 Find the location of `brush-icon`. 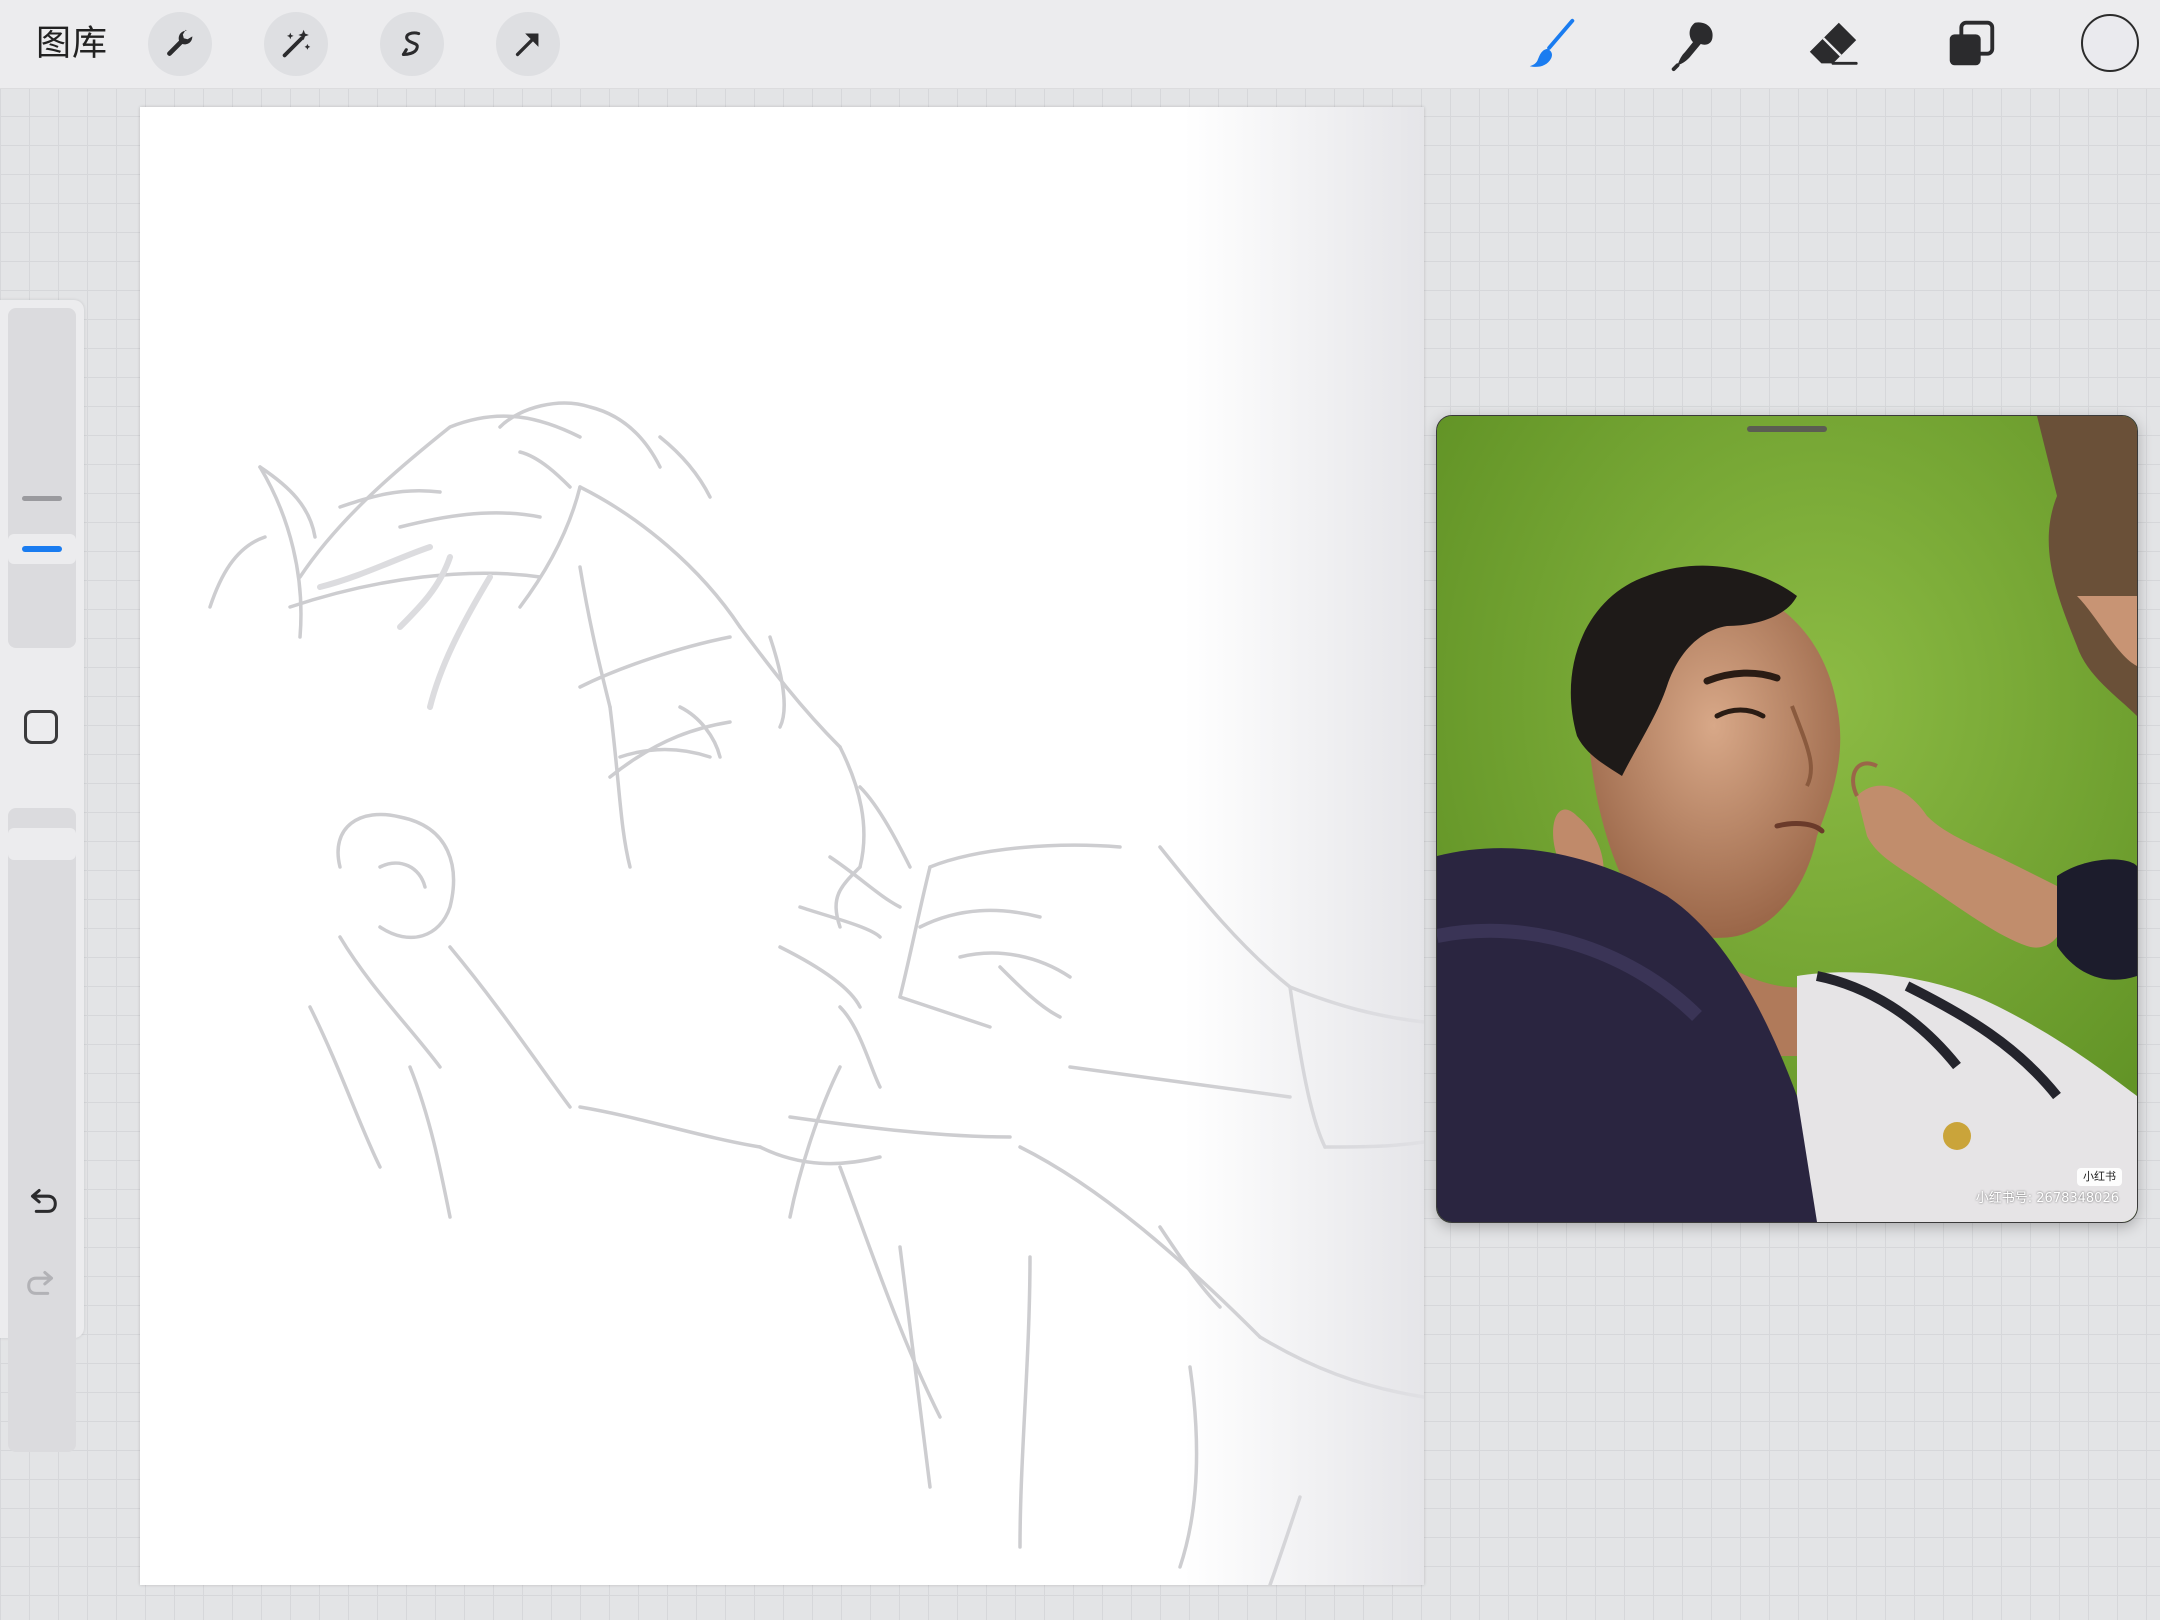

brush-icon is located at coordinates (1552, 42).